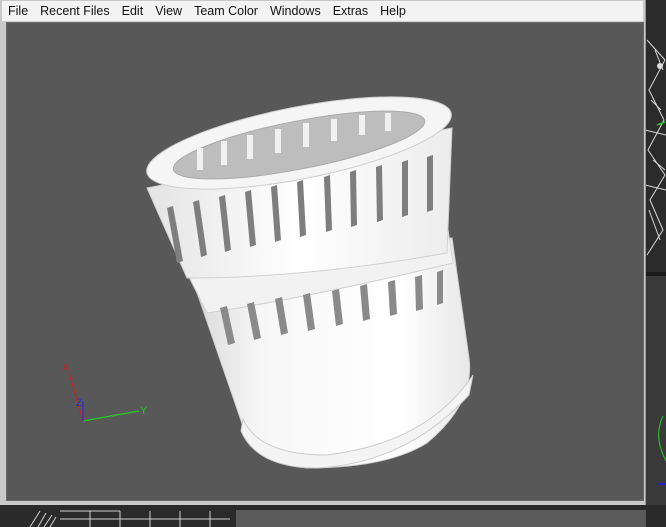 Image resolution: width=666 pixels, height=527 pixels. Describe the element at coordinates (660, 66) in the screenshot. I see `background-marker` at that location.